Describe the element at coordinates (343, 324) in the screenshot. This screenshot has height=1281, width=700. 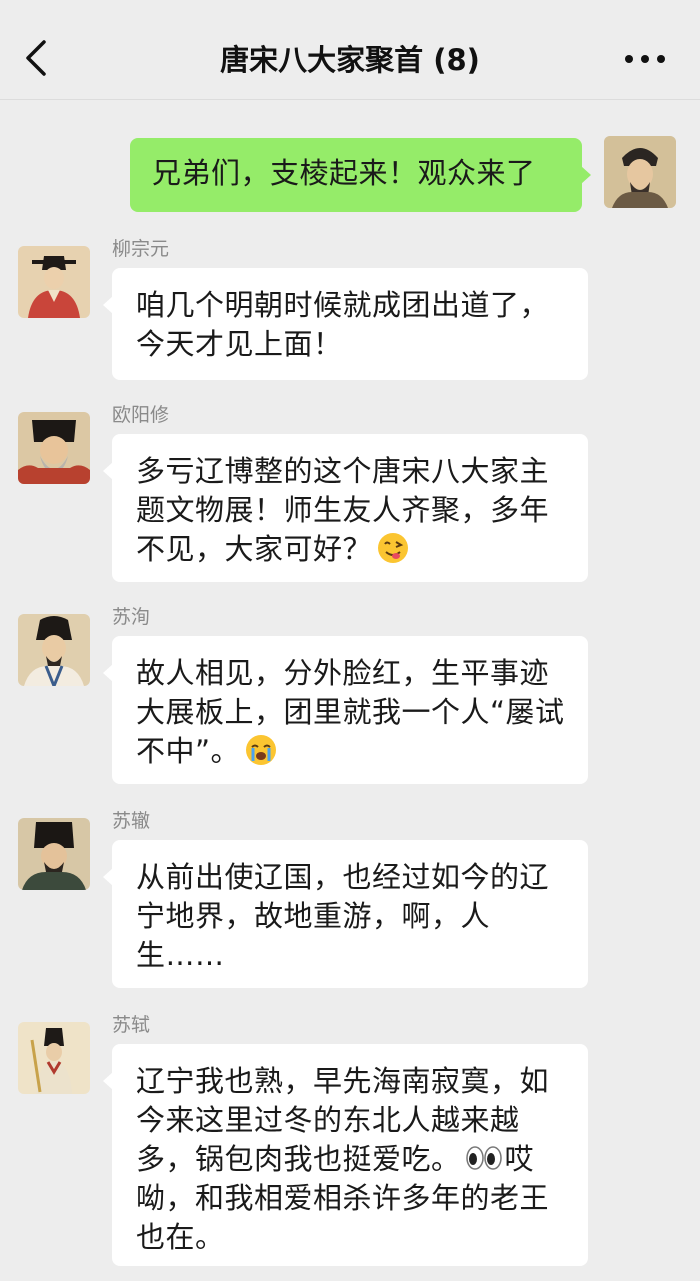
I see `message-text: 咱几个明朝时候就成团出道了，今天才见上面！` at that location.